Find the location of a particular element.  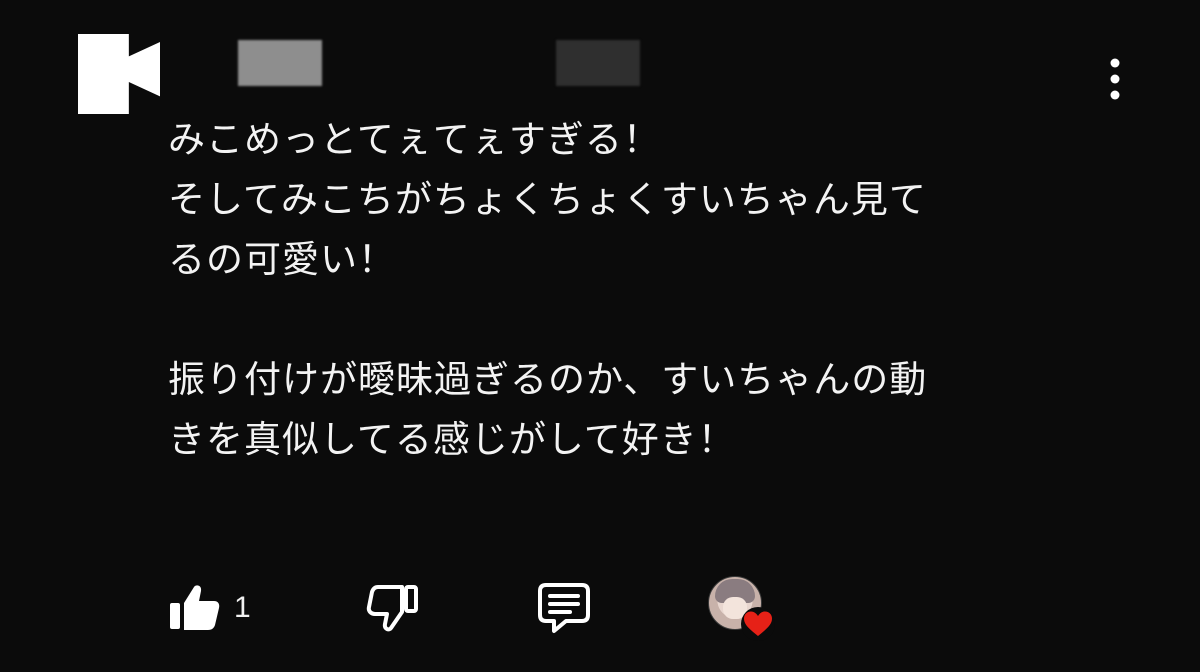

thumbs-down-icon is located at coordinates (392, 608).